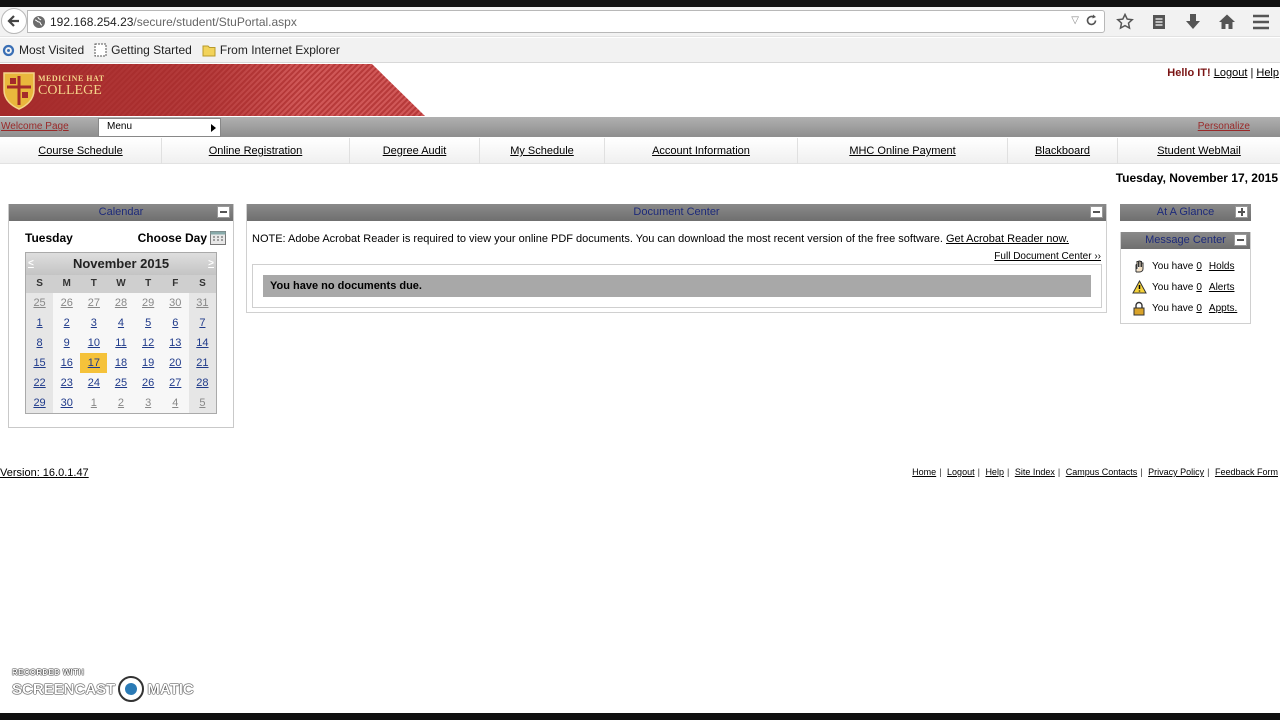 The width and height of the screenshot is (1280, 720). Describe the element at coordinates (120, 363) in the screenshot. I see `calendar-day: 18` at that location.